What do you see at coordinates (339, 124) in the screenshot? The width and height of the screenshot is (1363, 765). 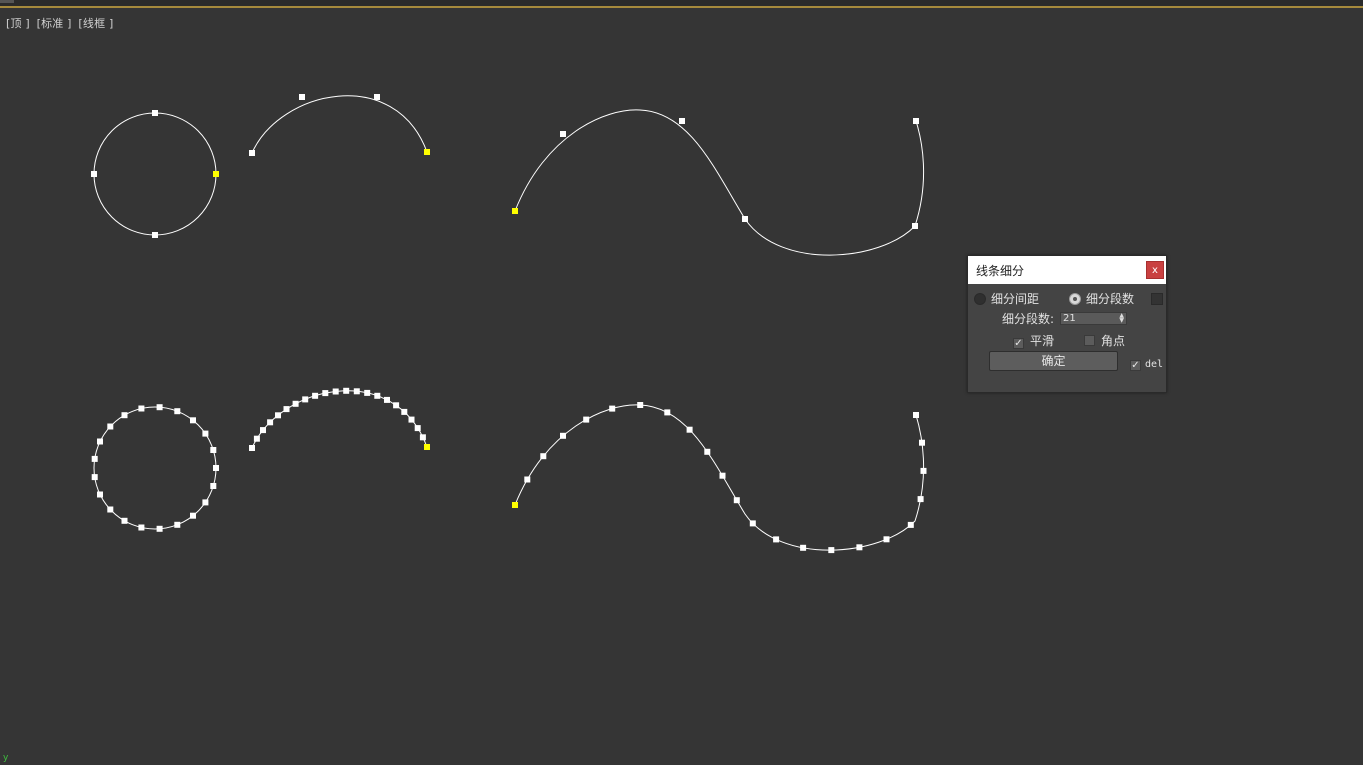 I see `spline-arc-original` at bounding box center [339, 124].